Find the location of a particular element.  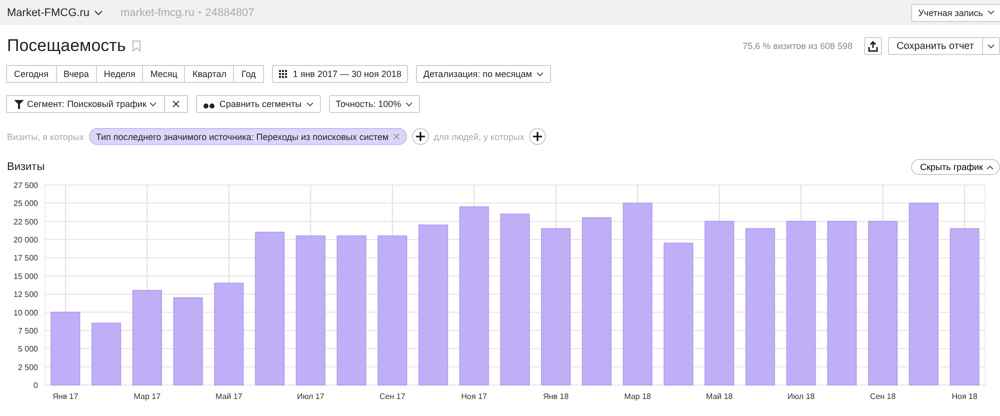

filter-label: для людей, у которых is located at coordinates (479, 137).